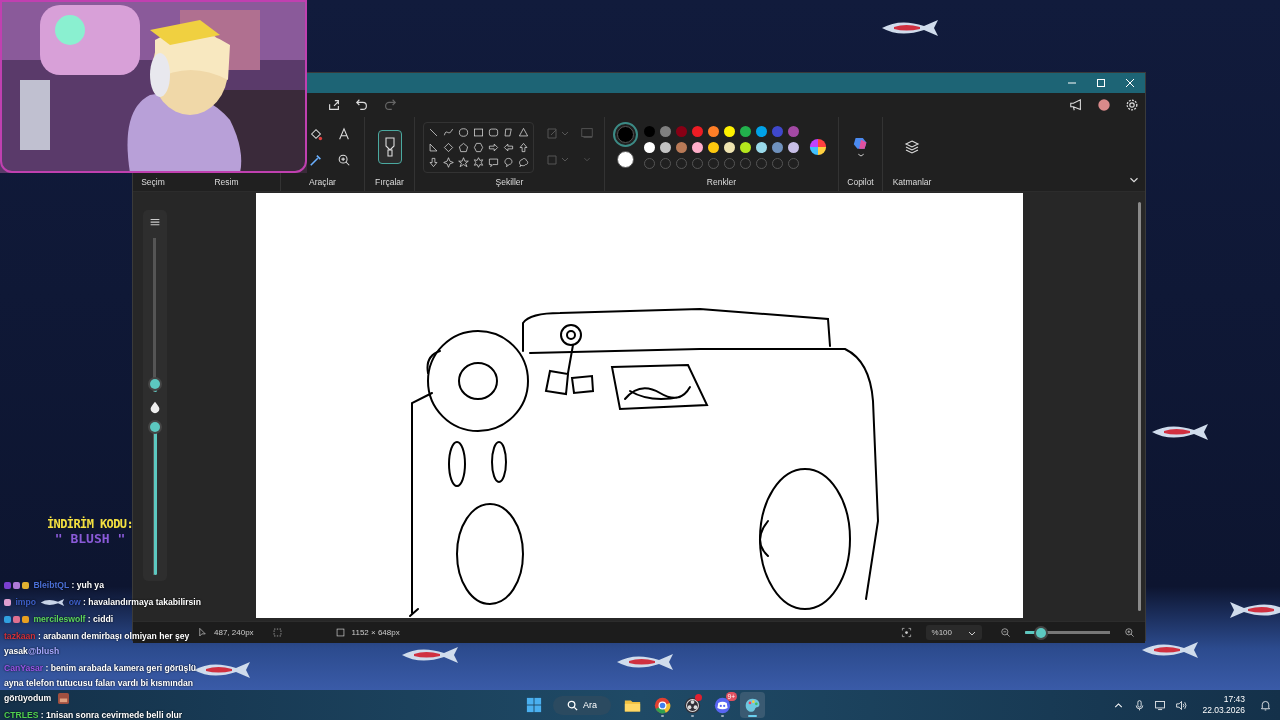 The width and height of the screenshot is (1280, 720). What do you see at coordinates (493, 132) in the screenshot?
I see `shape-rrect-icon` at bounding box center [493, 132].